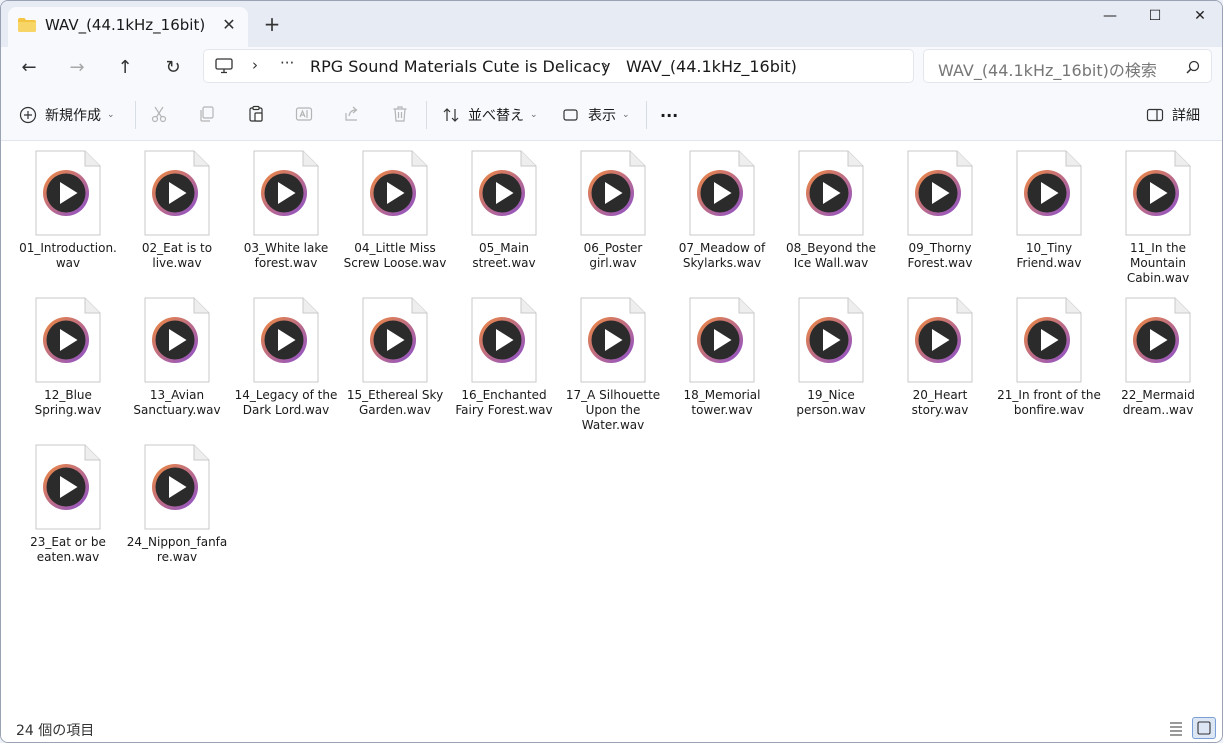 This screenshot has height=743, width=1223. Describe the element at coordinates (613, 365) in the screenshot. I see `file-item: 17_A Silhouette Upon the Water.wav` at that location.